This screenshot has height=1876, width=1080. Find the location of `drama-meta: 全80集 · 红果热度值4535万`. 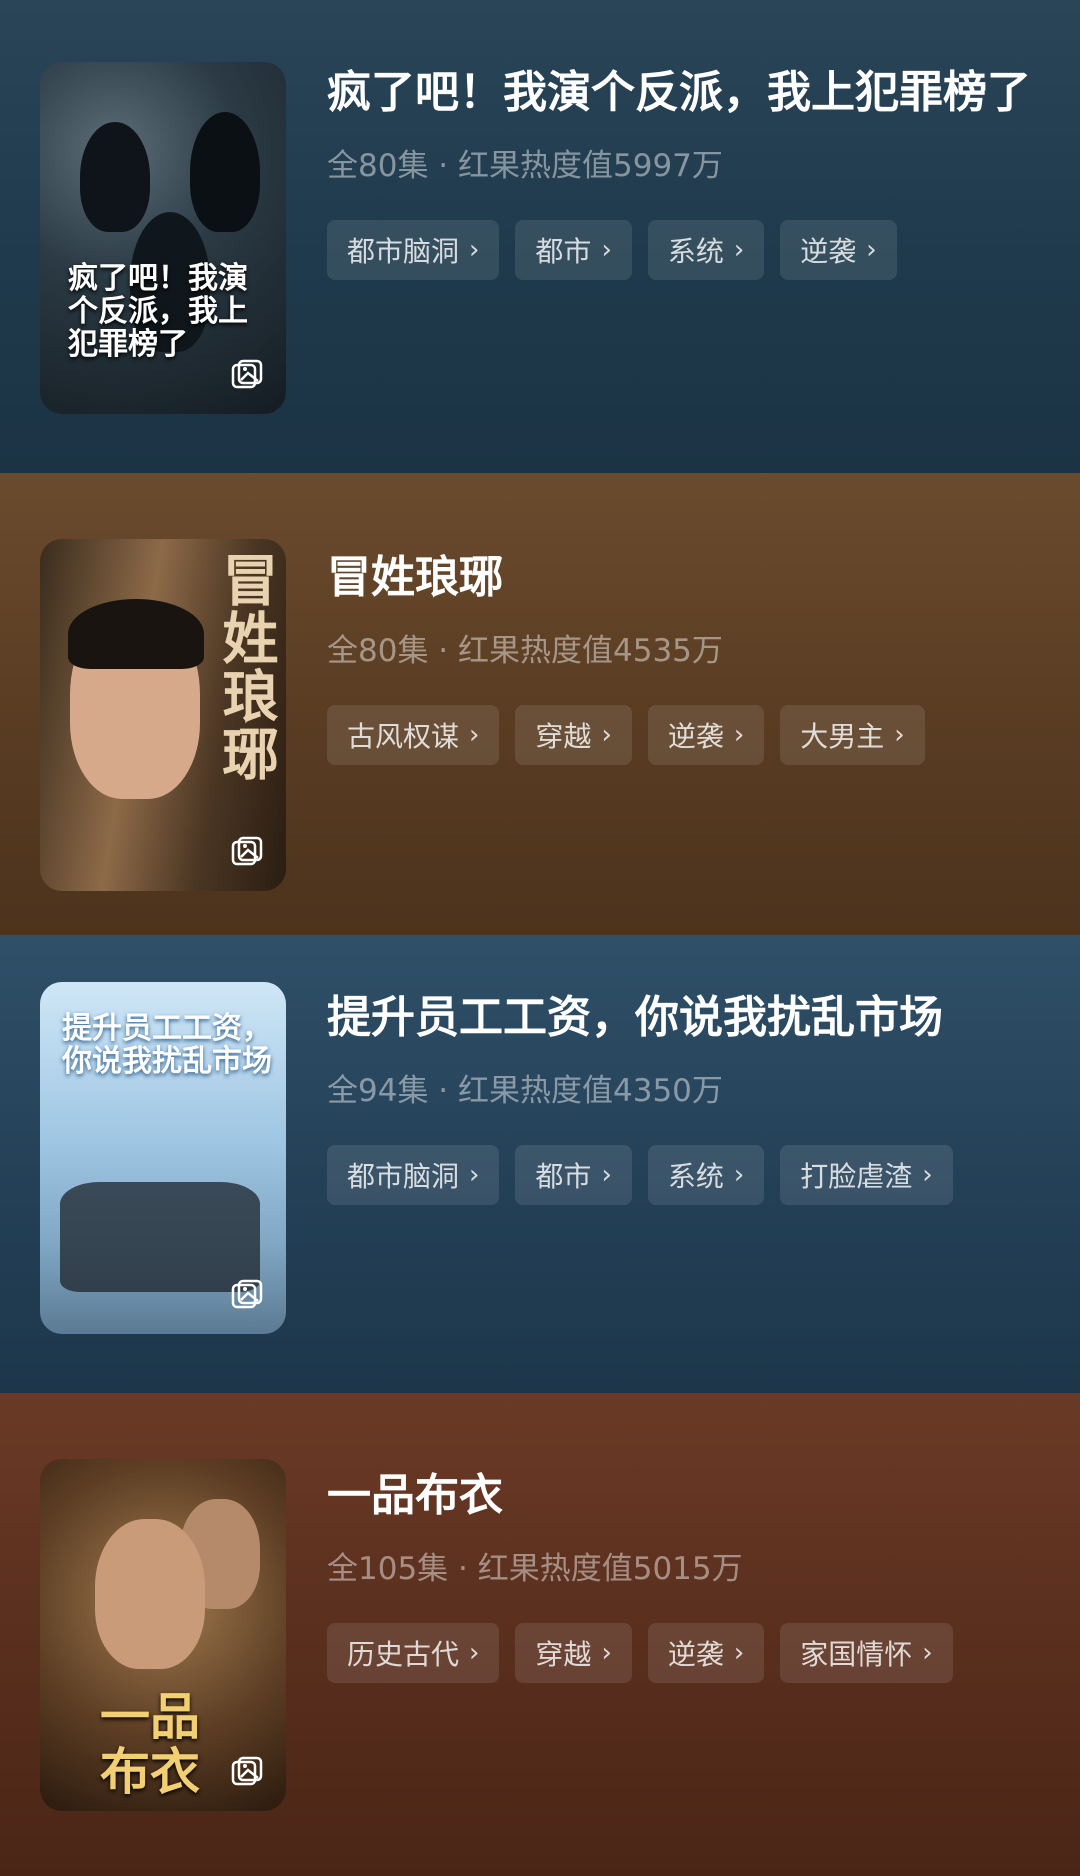

drama-meta: 全80集 · 红果热度值4535万 is located at coordinates (525, 651).